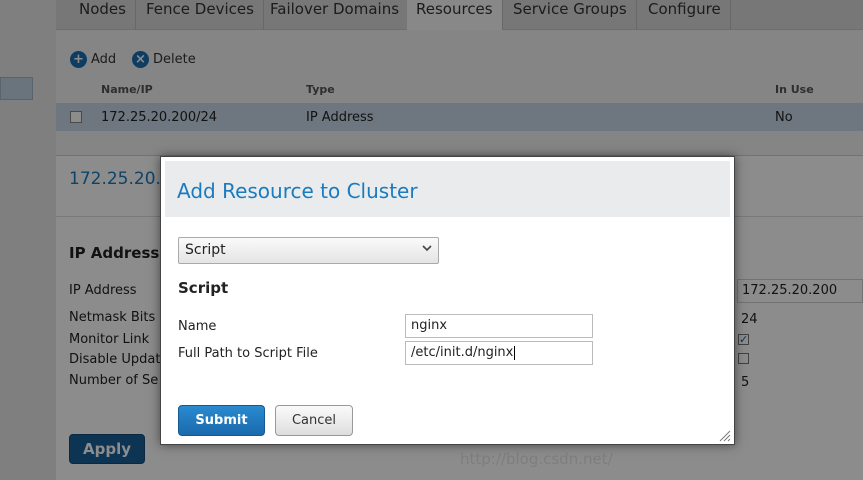 This screenshot has width=863, height=480. I want to click on script-path-label: Full Path to Script File, so click(248, 353).